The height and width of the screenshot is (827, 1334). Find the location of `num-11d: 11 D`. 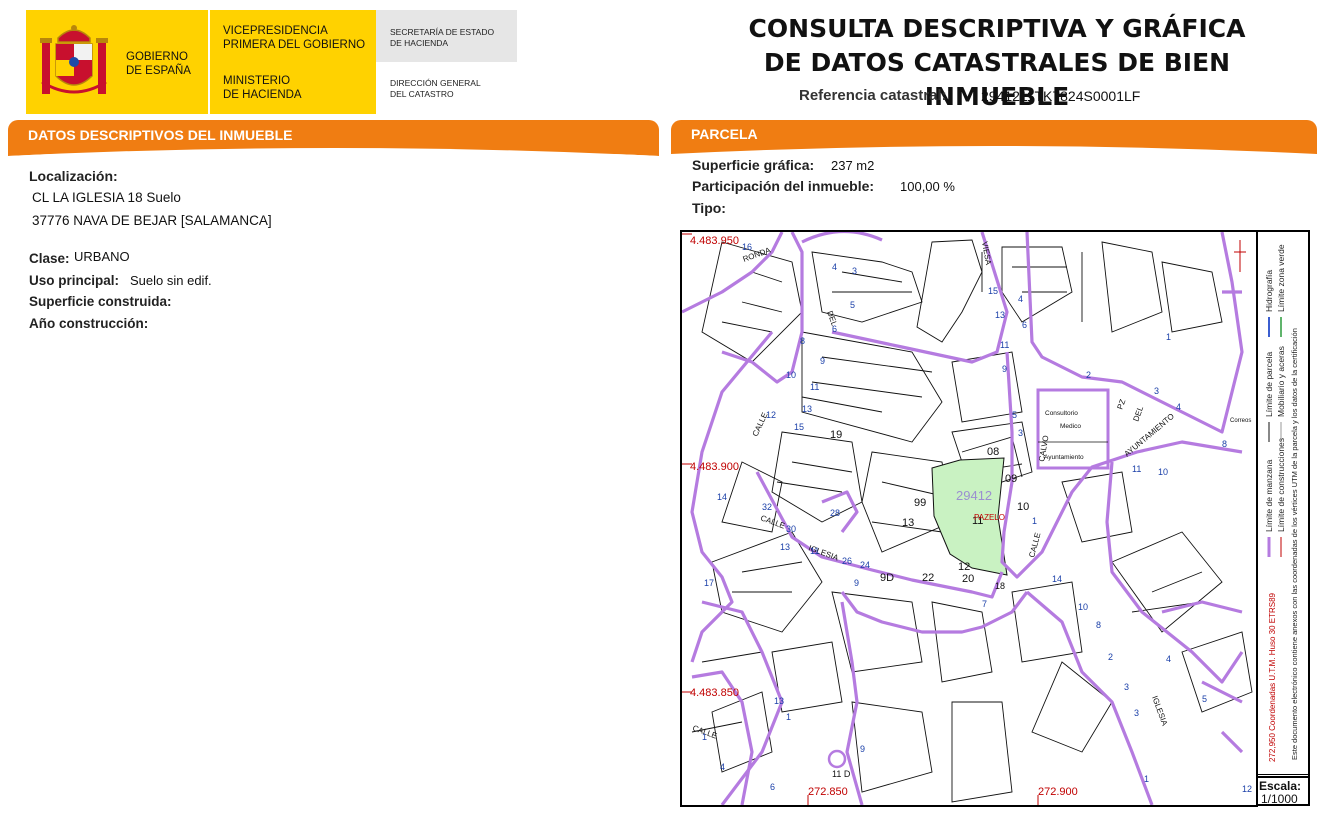

num-11d: 11 D is located at coordinates (841, 774).